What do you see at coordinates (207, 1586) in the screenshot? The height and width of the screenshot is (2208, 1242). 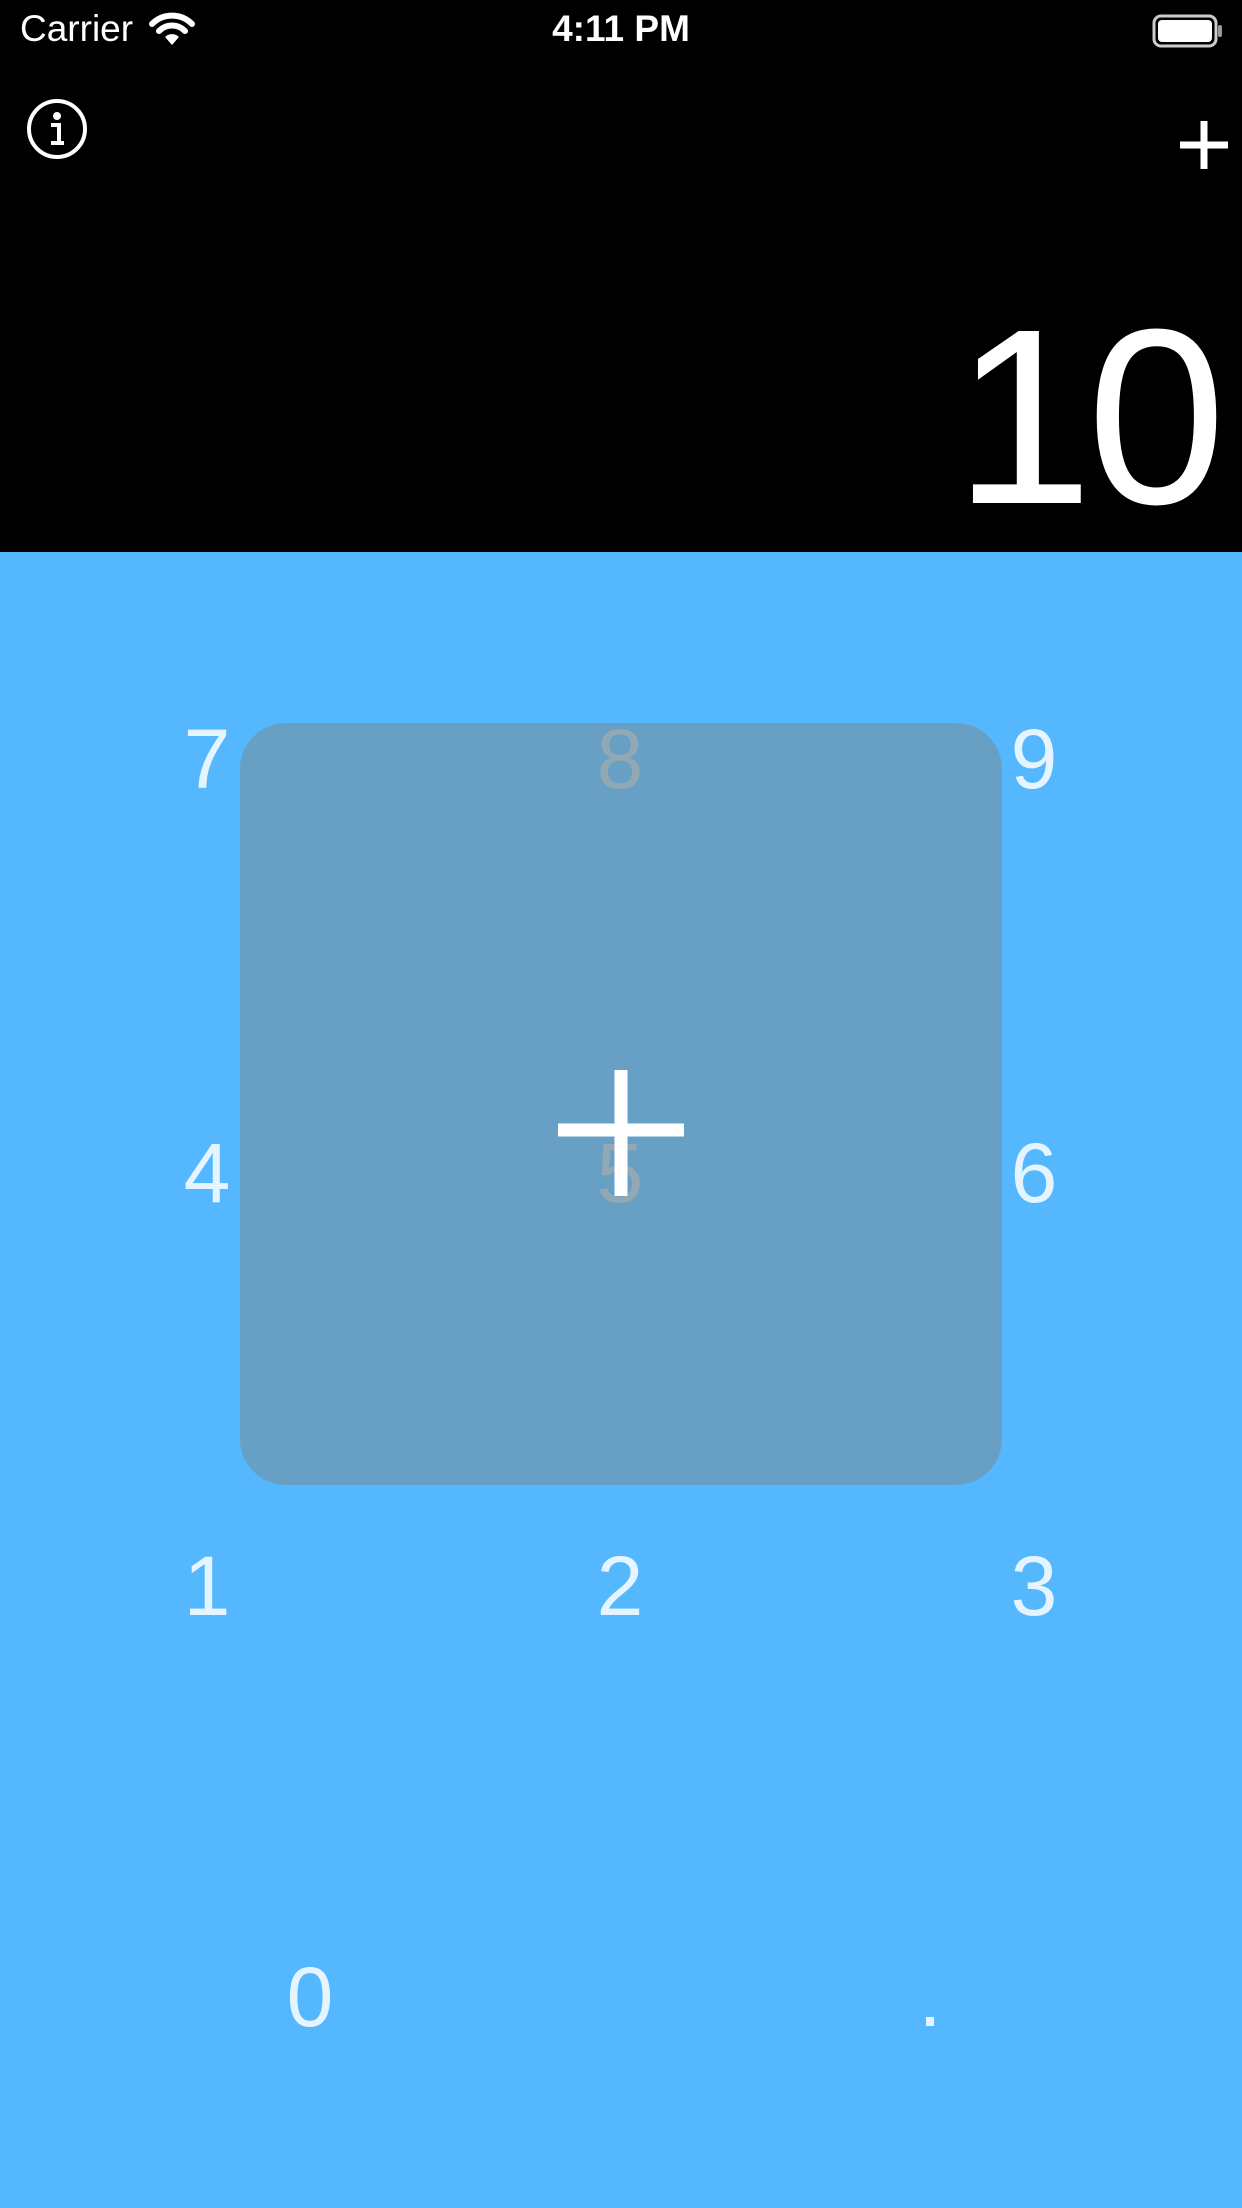 I see `key-1: 1` at bounding box center [207, 1586].